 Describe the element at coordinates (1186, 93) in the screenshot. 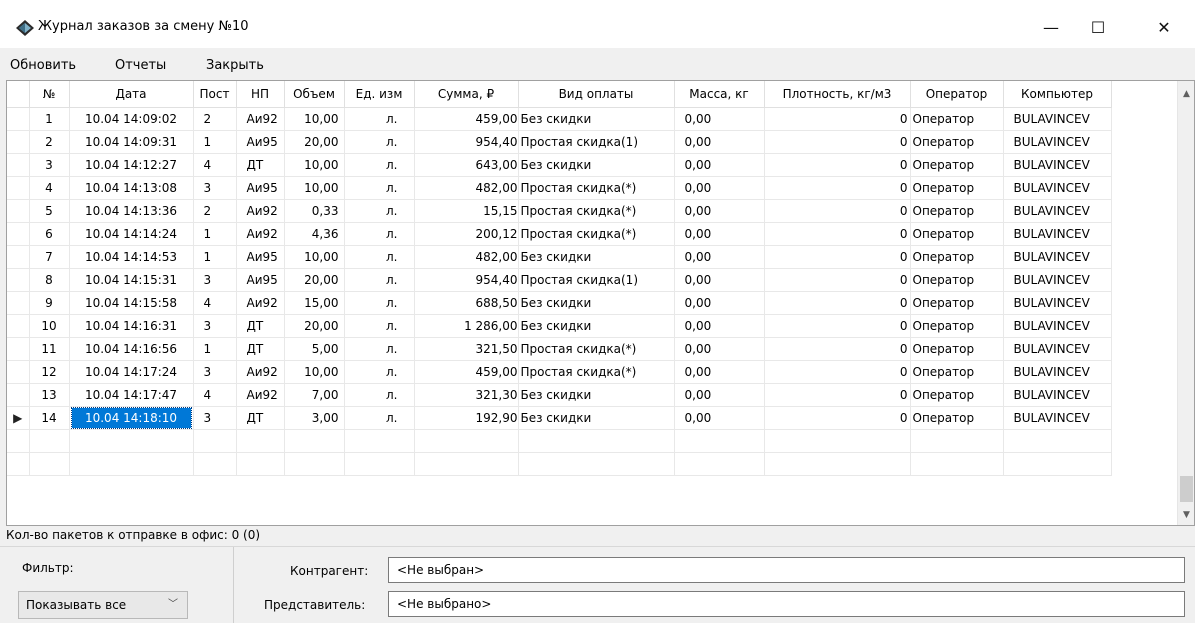

I see `chevron-up-icon: ▲` at that location.